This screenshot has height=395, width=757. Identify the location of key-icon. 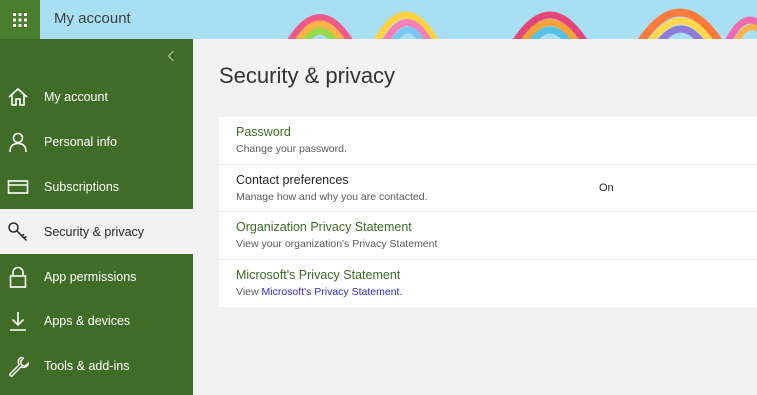
(18, 232).